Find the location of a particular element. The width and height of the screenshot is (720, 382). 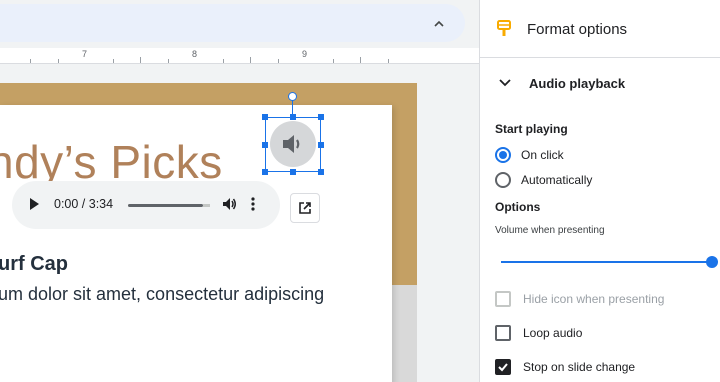

chevron-up-icon is located at coordinates (439, 23).